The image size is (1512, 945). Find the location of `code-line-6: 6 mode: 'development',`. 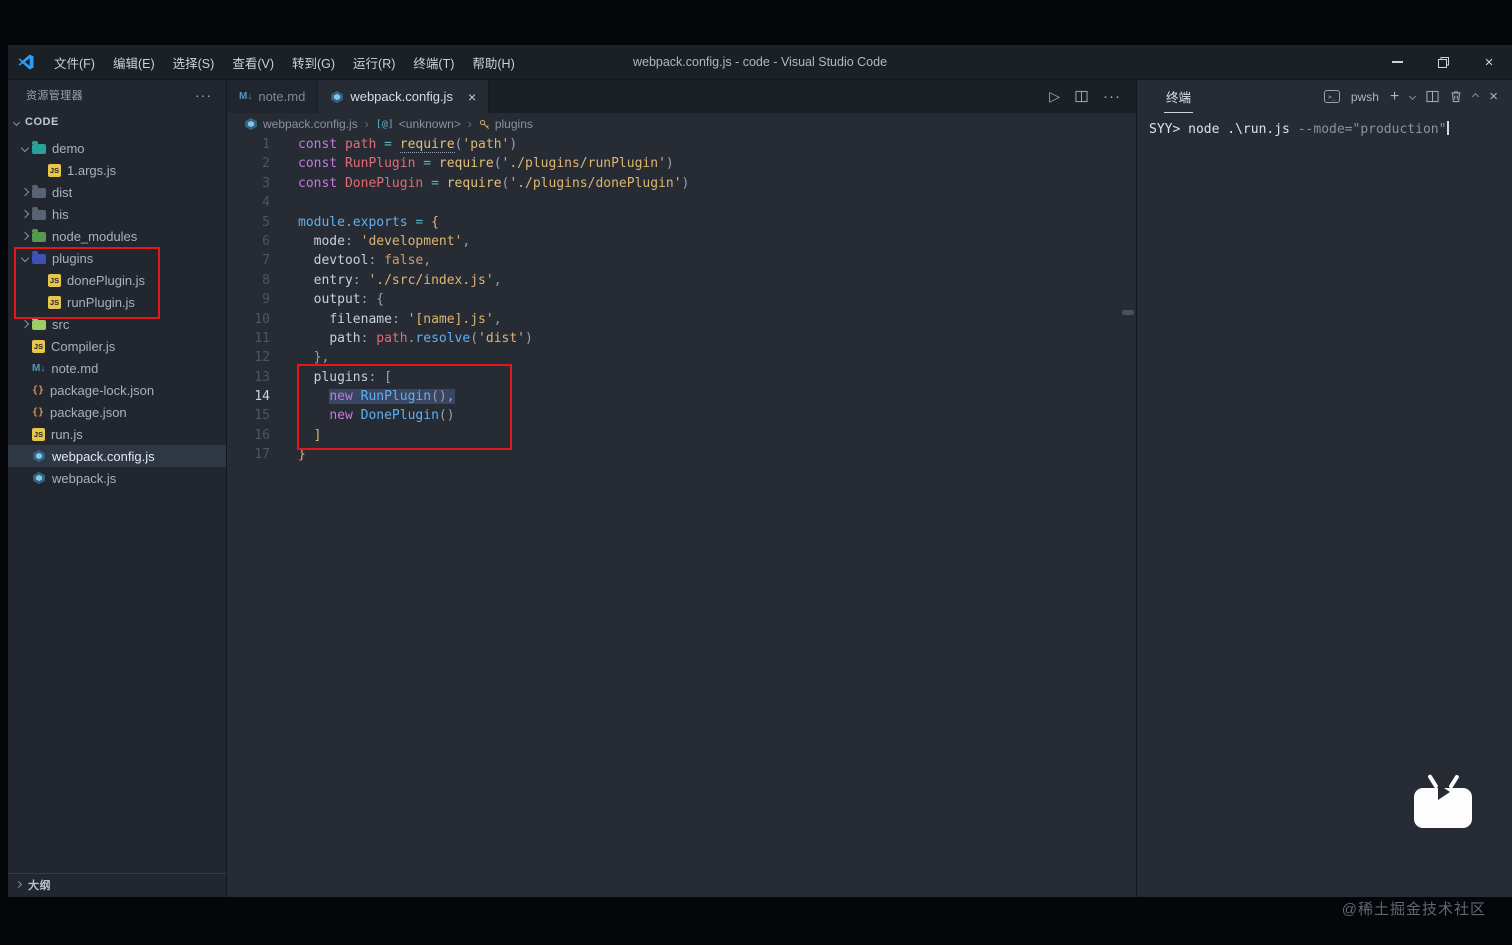

code-line-6: 6 mode: 'development', is located at coordinates (681, 241).